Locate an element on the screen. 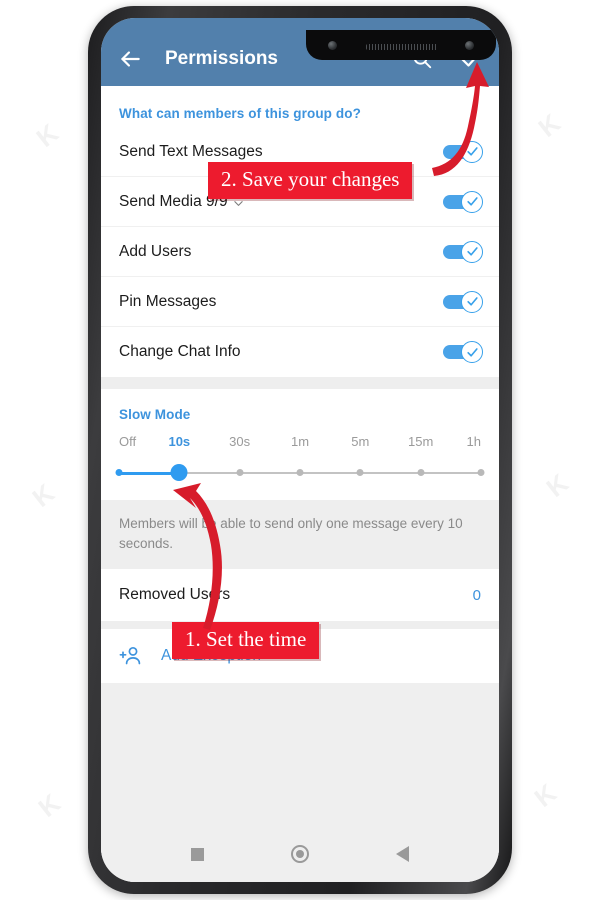 The image size is (600, 900). sensor-icon is located at coordinates (469, 45).